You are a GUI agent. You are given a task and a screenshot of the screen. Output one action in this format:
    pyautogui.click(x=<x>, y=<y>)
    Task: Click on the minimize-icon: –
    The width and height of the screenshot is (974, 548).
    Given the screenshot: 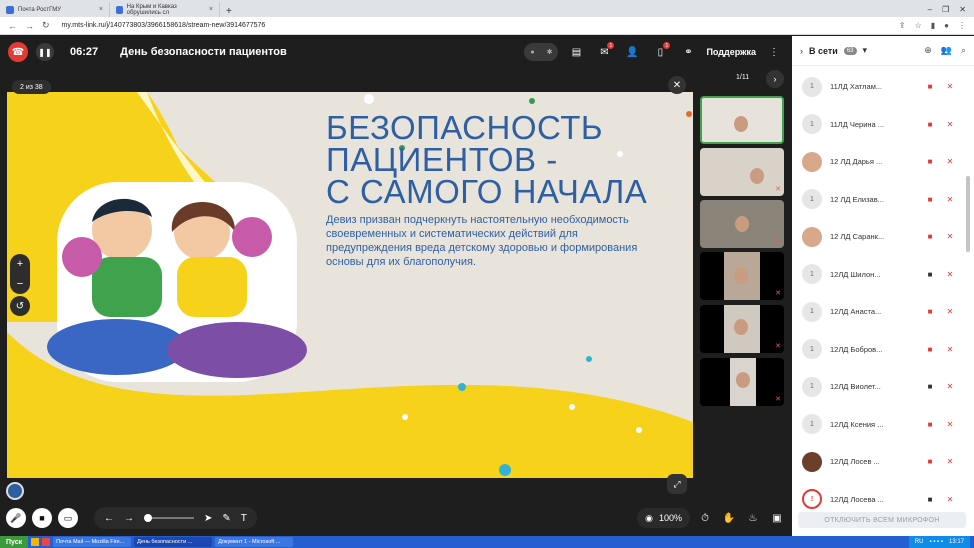 What is the action you would take?
    pyautogui.click(x=930, y=9)
    